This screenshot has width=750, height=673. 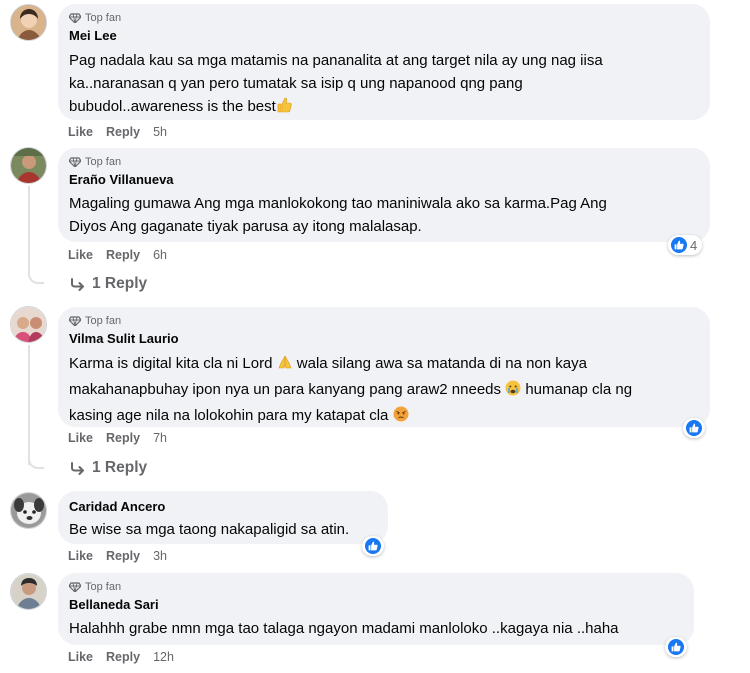 What do you see at coordinates (160, 556) in the screenshot?
I see `comment-timestamp: 3h` at bounding box center [160, 556].